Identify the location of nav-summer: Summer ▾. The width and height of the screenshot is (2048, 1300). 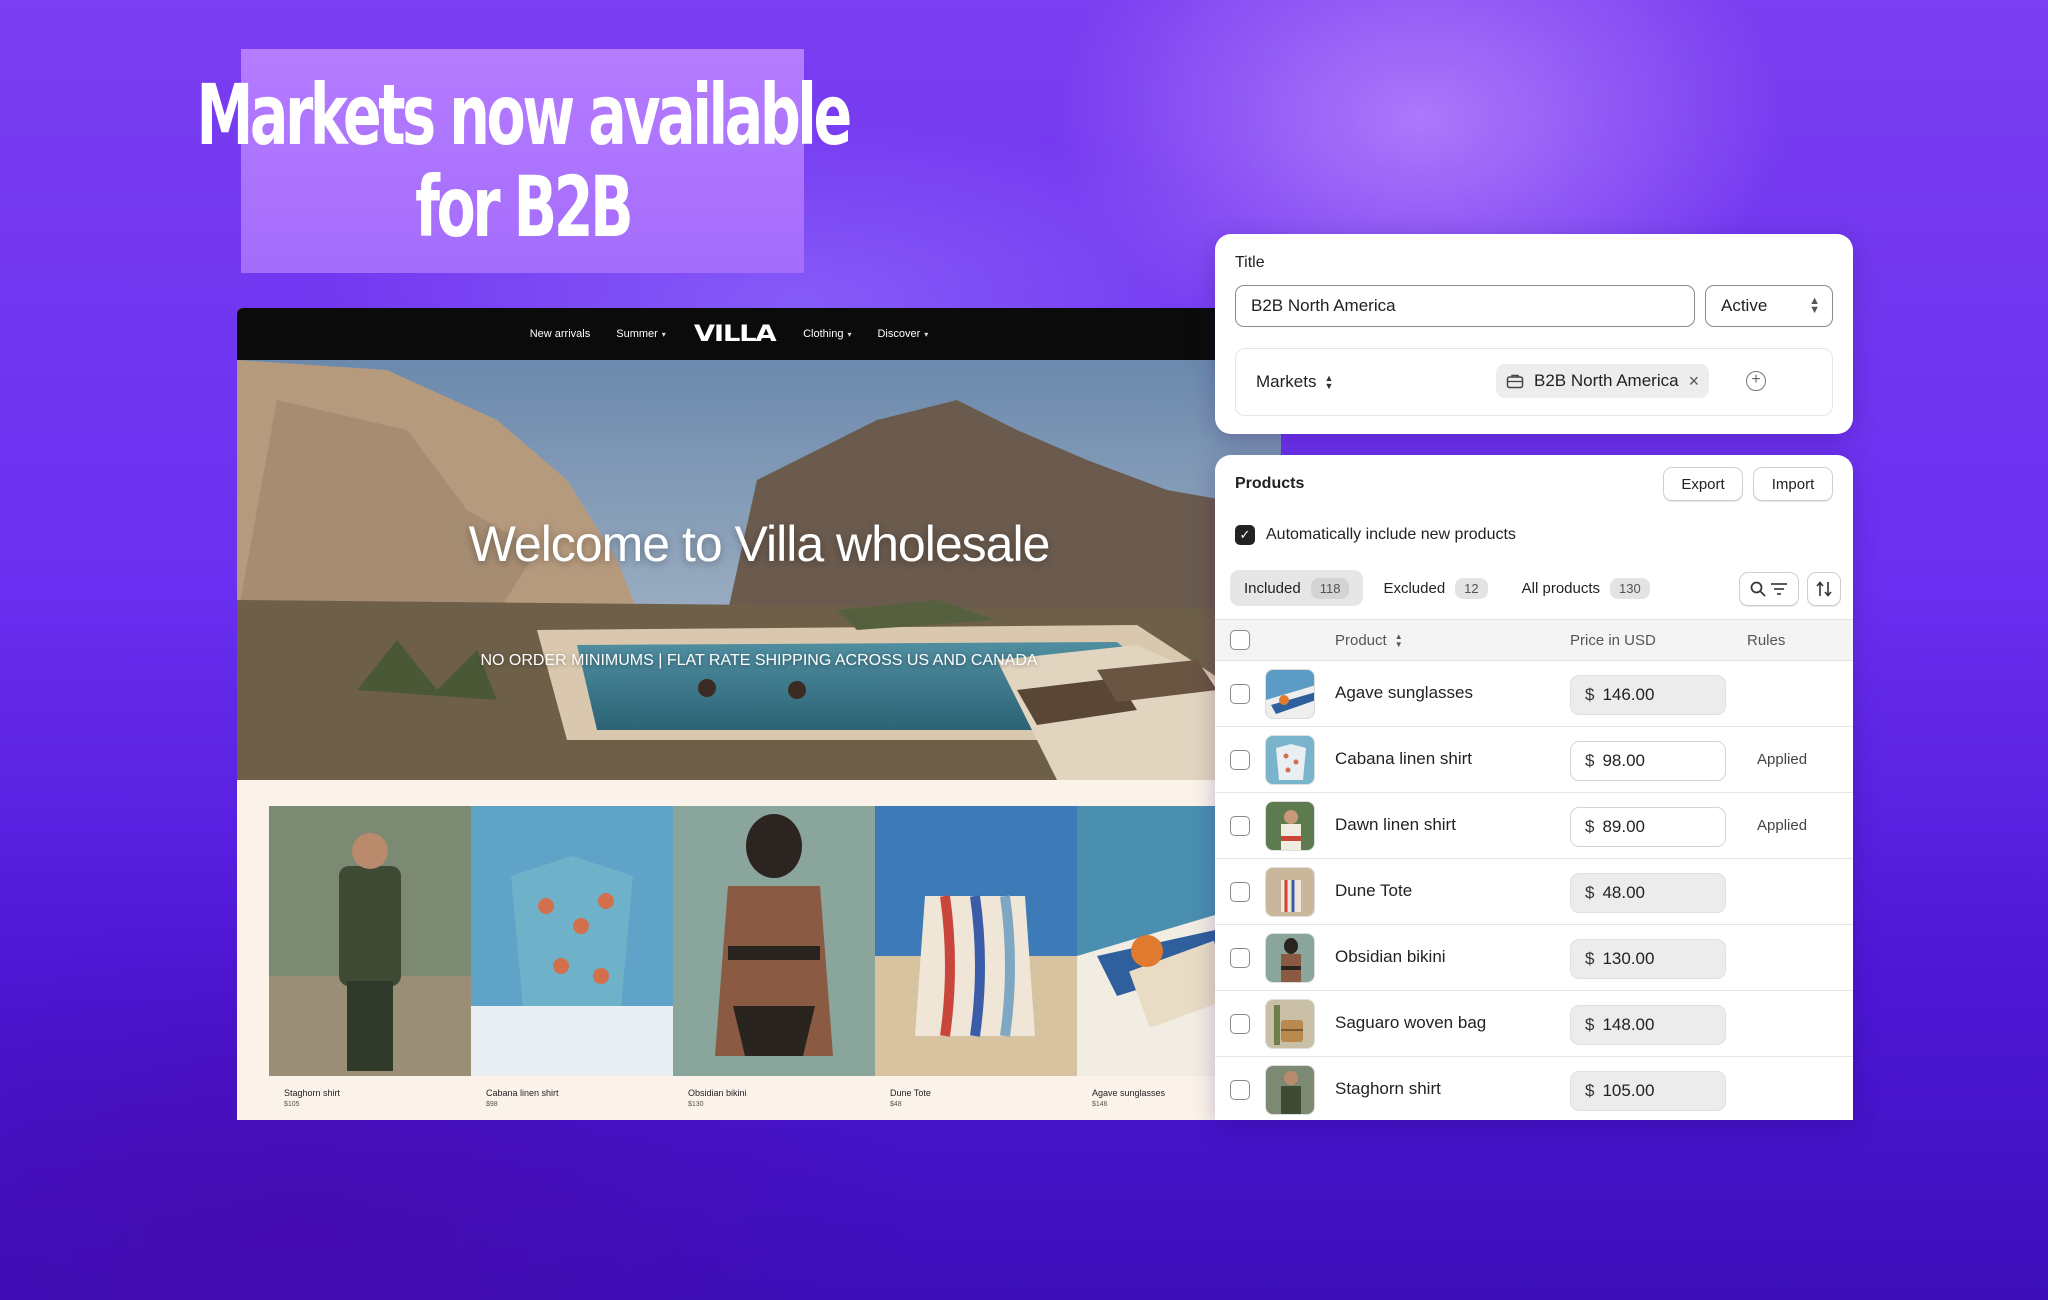
(641, 334).